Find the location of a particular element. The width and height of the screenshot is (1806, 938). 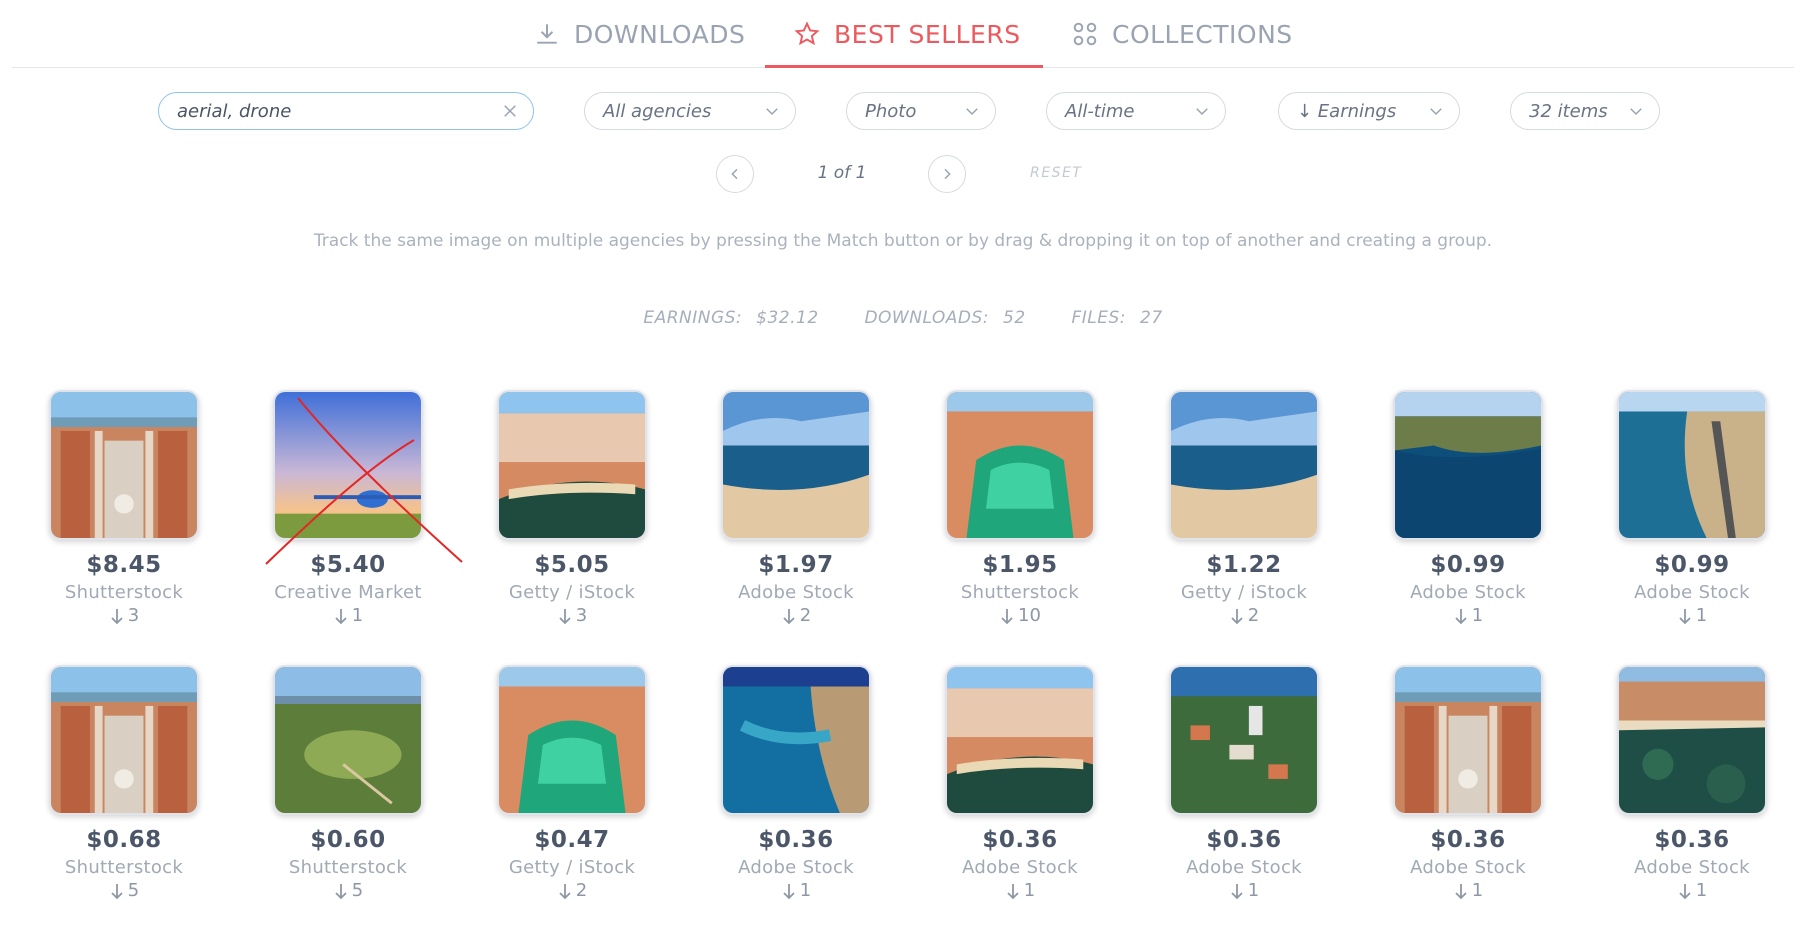

media-type-select: Photo is located at coordinates (921, 111).